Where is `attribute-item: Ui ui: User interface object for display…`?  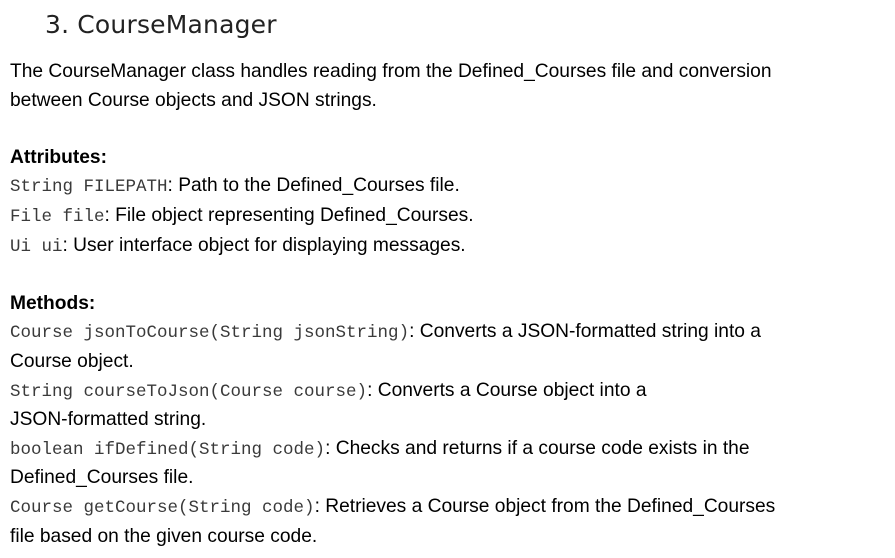
attribute-item: Ui ui: User interface object for display… is located at coordinates (450, 247).